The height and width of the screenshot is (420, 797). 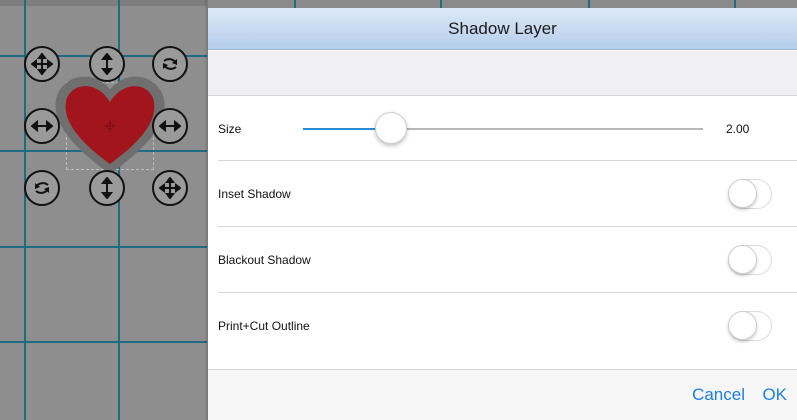 I want to click on cancel-button: Cancel, so click(x=718, y=395).